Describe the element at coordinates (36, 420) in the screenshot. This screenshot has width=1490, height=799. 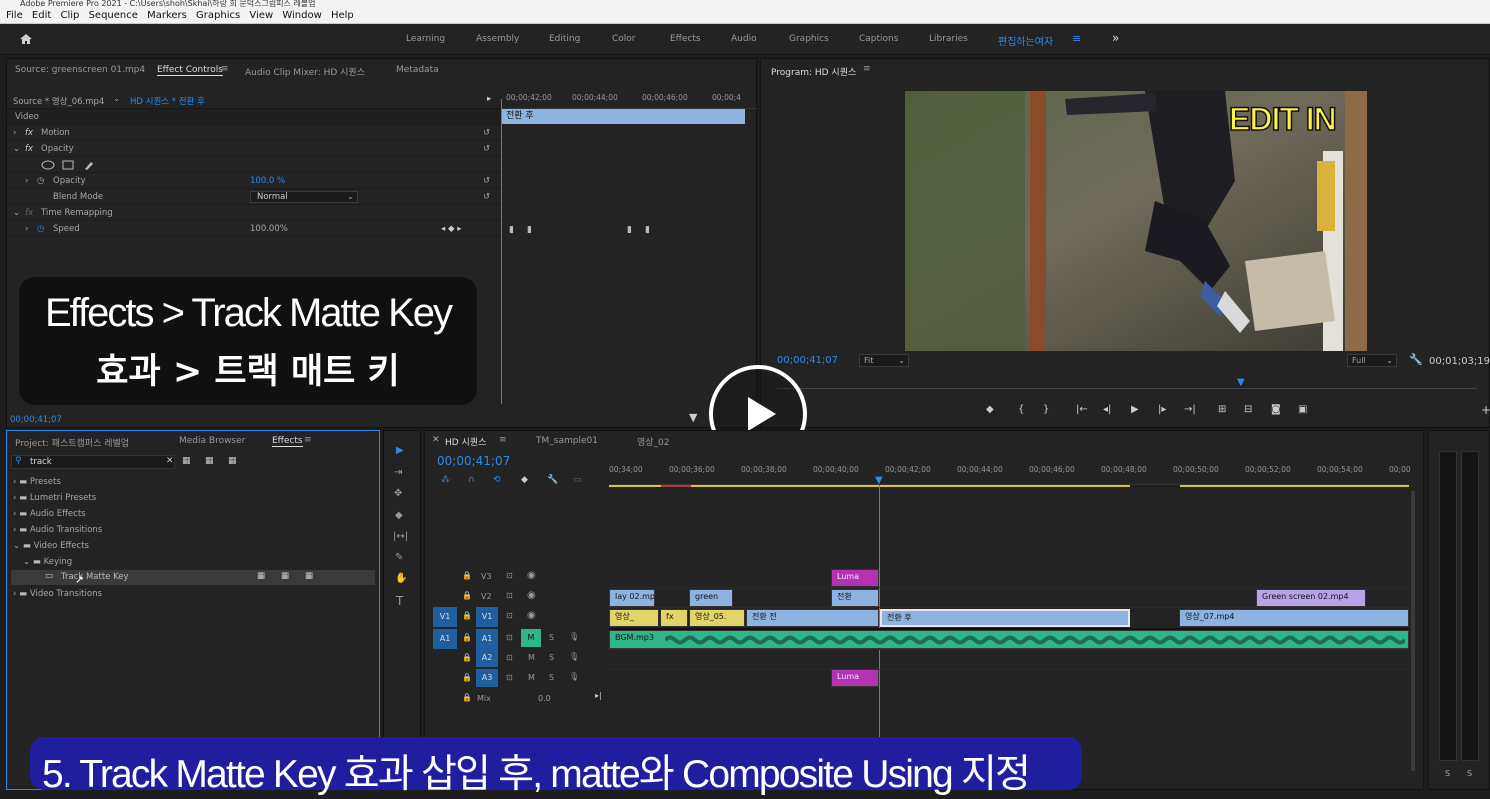
I see `ec-timecode: 00;00;41;07` at that location.